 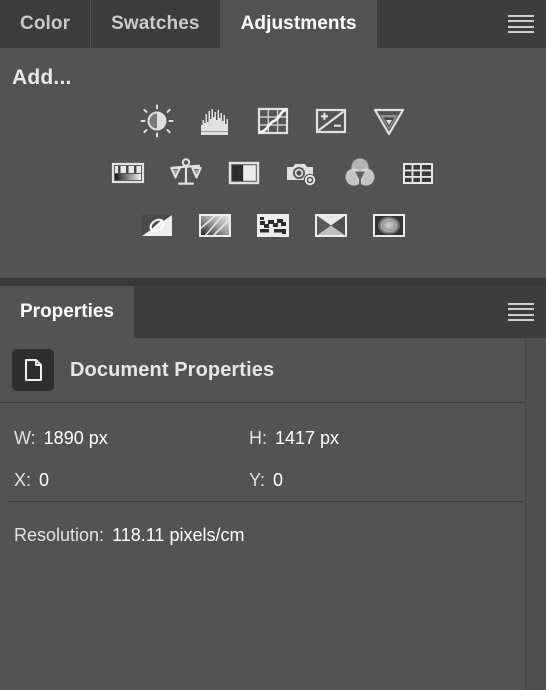 What do you see at coordinates (302, 173) in the screenshot?
I see `photo-filter-icon` at bounding box center [302, 173].